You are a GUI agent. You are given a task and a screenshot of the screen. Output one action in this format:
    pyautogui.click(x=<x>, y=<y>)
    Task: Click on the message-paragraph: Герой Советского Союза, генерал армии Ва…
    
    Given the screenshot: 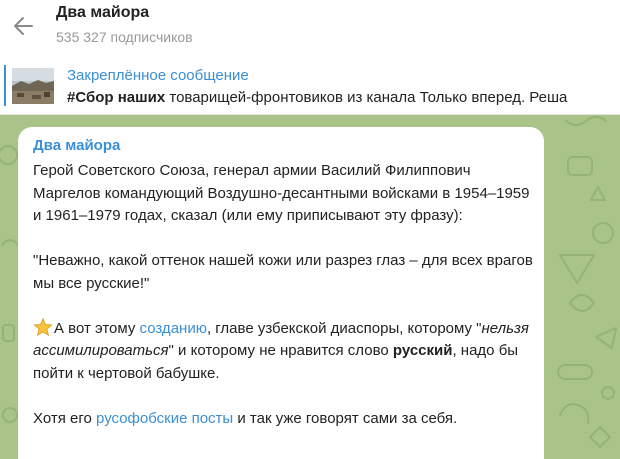 What is the action you would take?
    pyautogui.click(x=281, y=193)
    